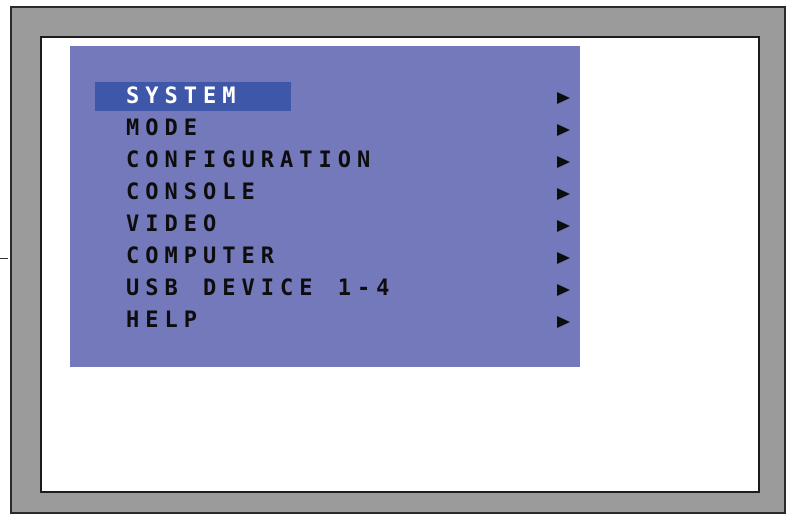 Image resolution: width=790 pixels, height=518 pixels. What do you see at coordinates (332, 224) in the screenshot?
I see `menu-item-video: VIDEO` at bounding box center [332, 224].